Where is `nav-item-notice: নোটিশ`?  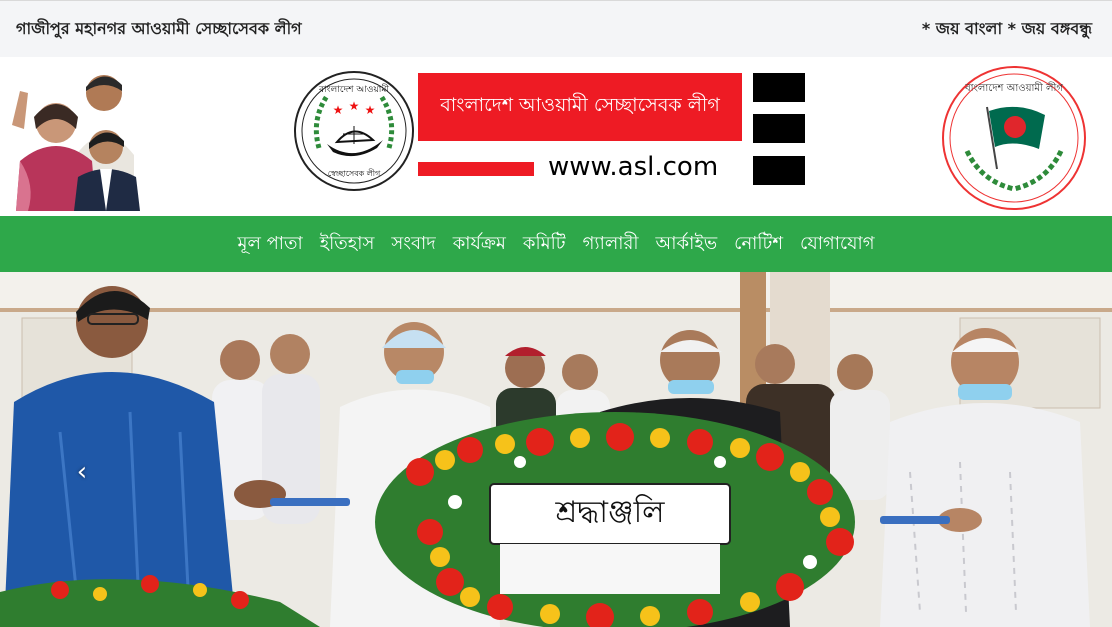
nav-item-notice: নোটিশ is located at coordinates (758, 244).